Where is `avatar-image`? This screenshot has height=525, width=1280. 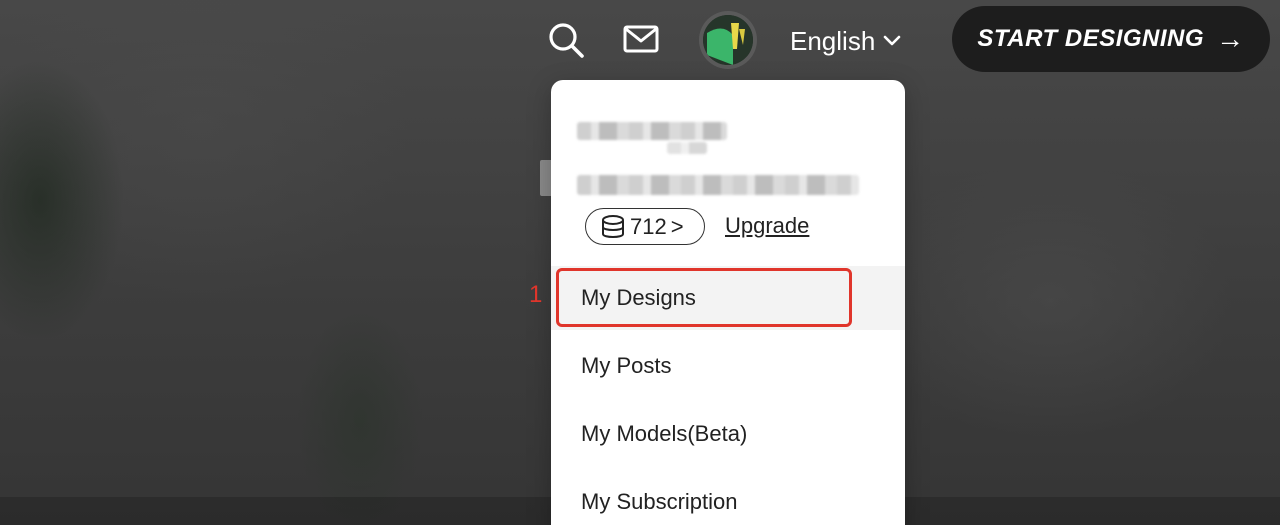
avatar-image is located at coordinates (728, 40).